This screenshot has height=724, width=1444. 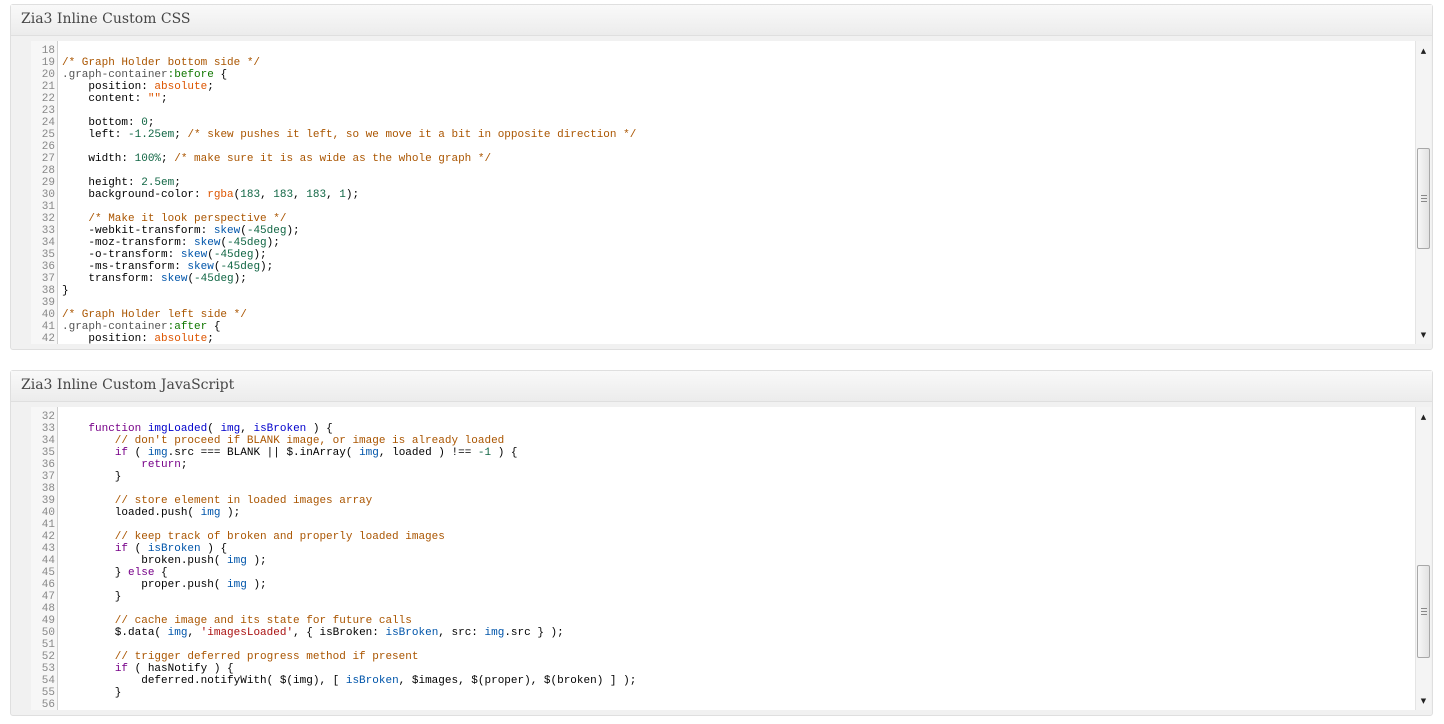 I want to click on code-line: 38, so click(x=46, y=489).